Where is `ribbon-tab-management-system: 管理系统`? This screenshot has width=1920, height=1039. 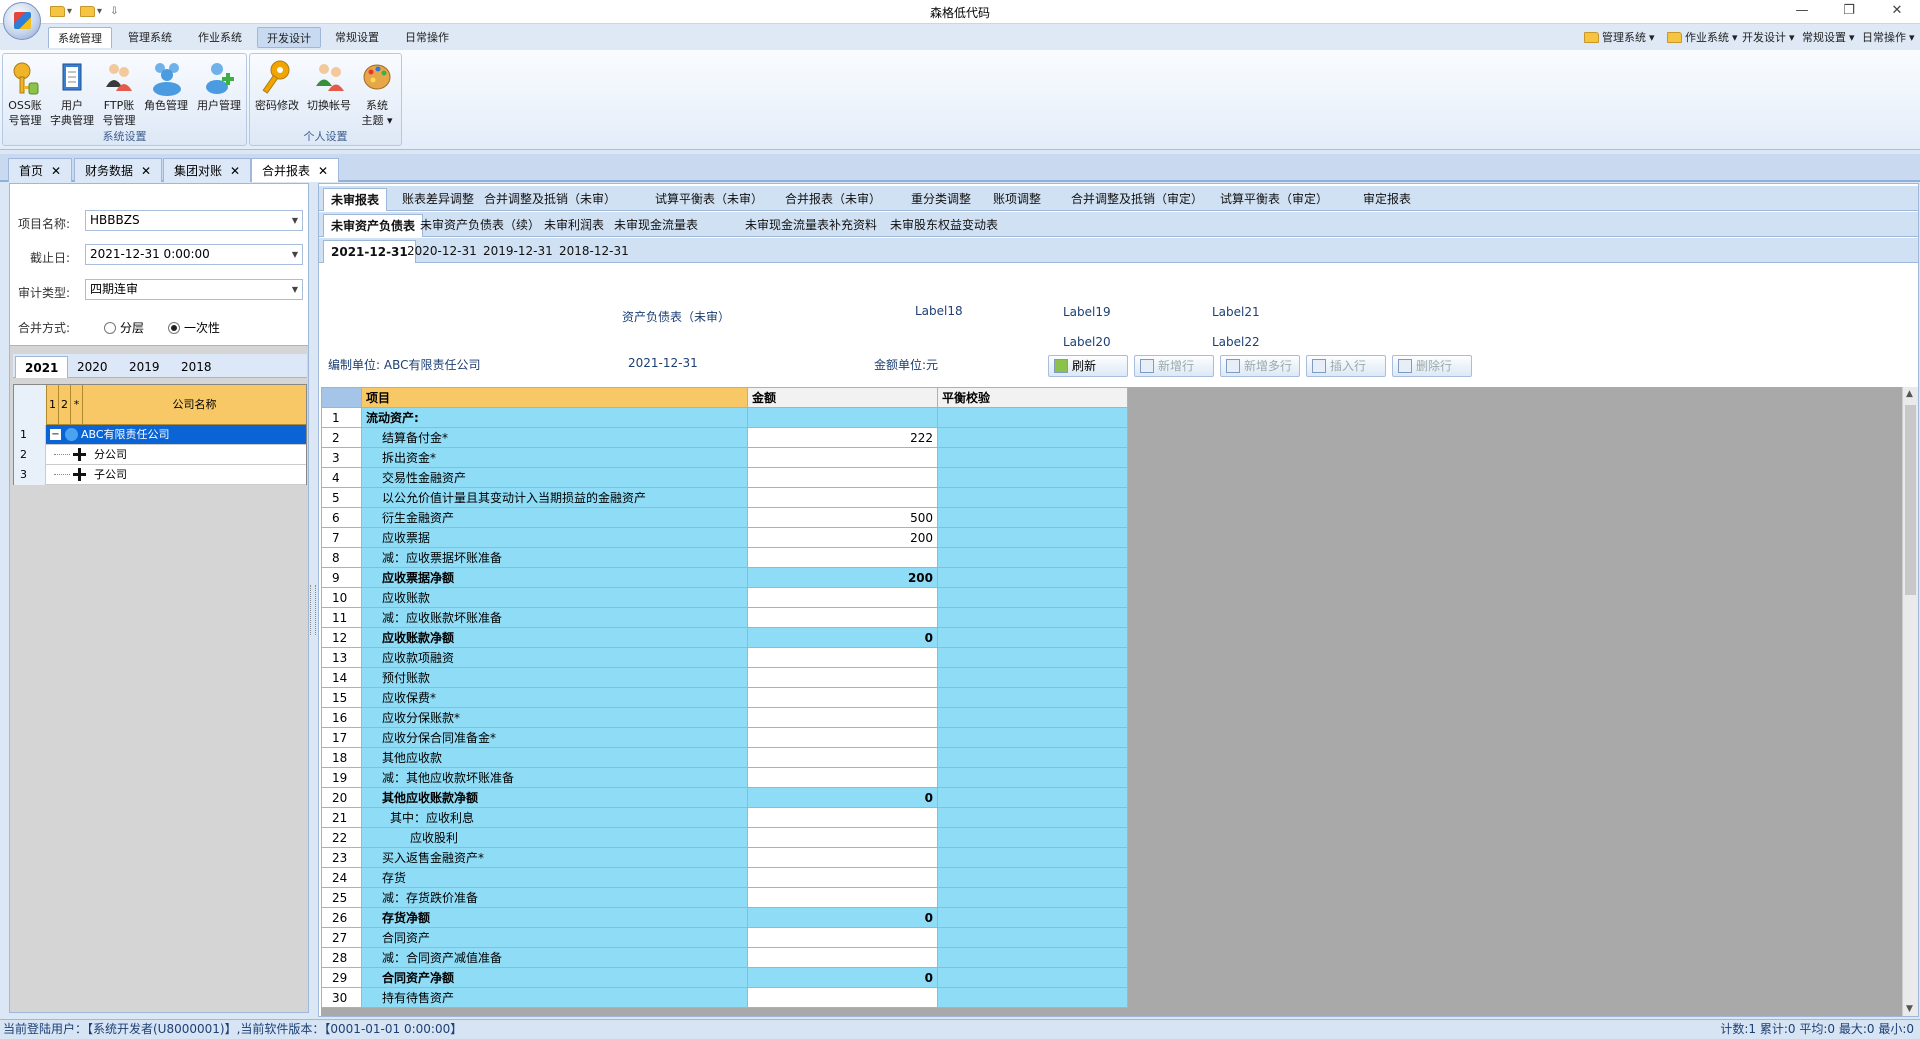
ribbon-tab-management-system: 管理系统 is located at coordinates (150, 37).